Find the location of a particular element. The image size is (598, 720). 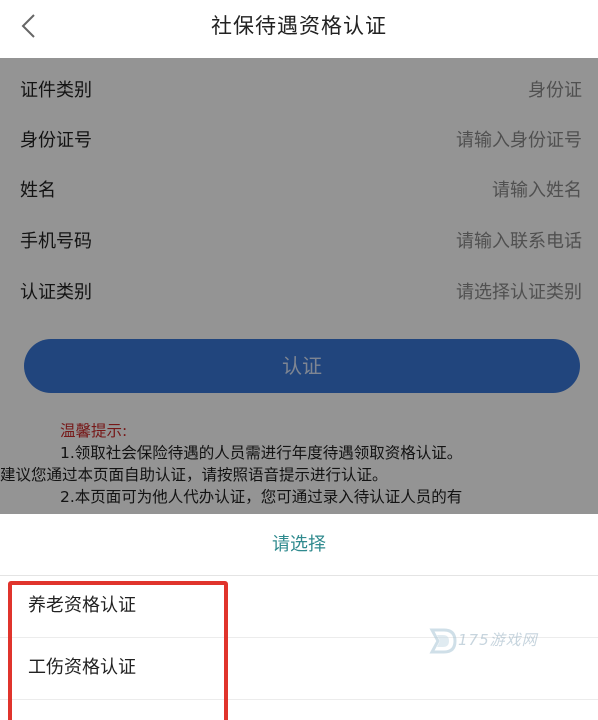

page-title: 社保待遇资格认证 is located at coordinates (299, 26).